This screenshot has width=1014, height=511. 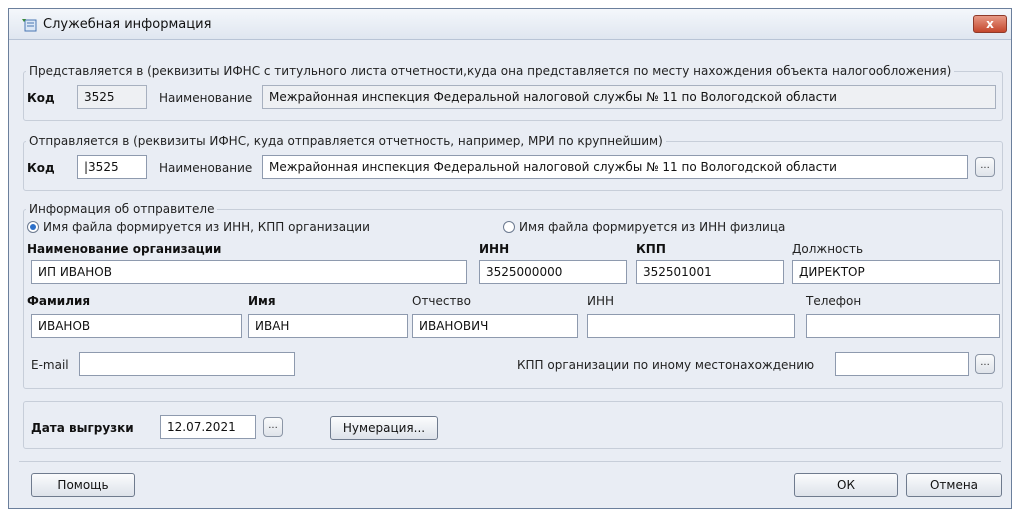 I want to click on position-label: Должность, so click(x=828, y=249).